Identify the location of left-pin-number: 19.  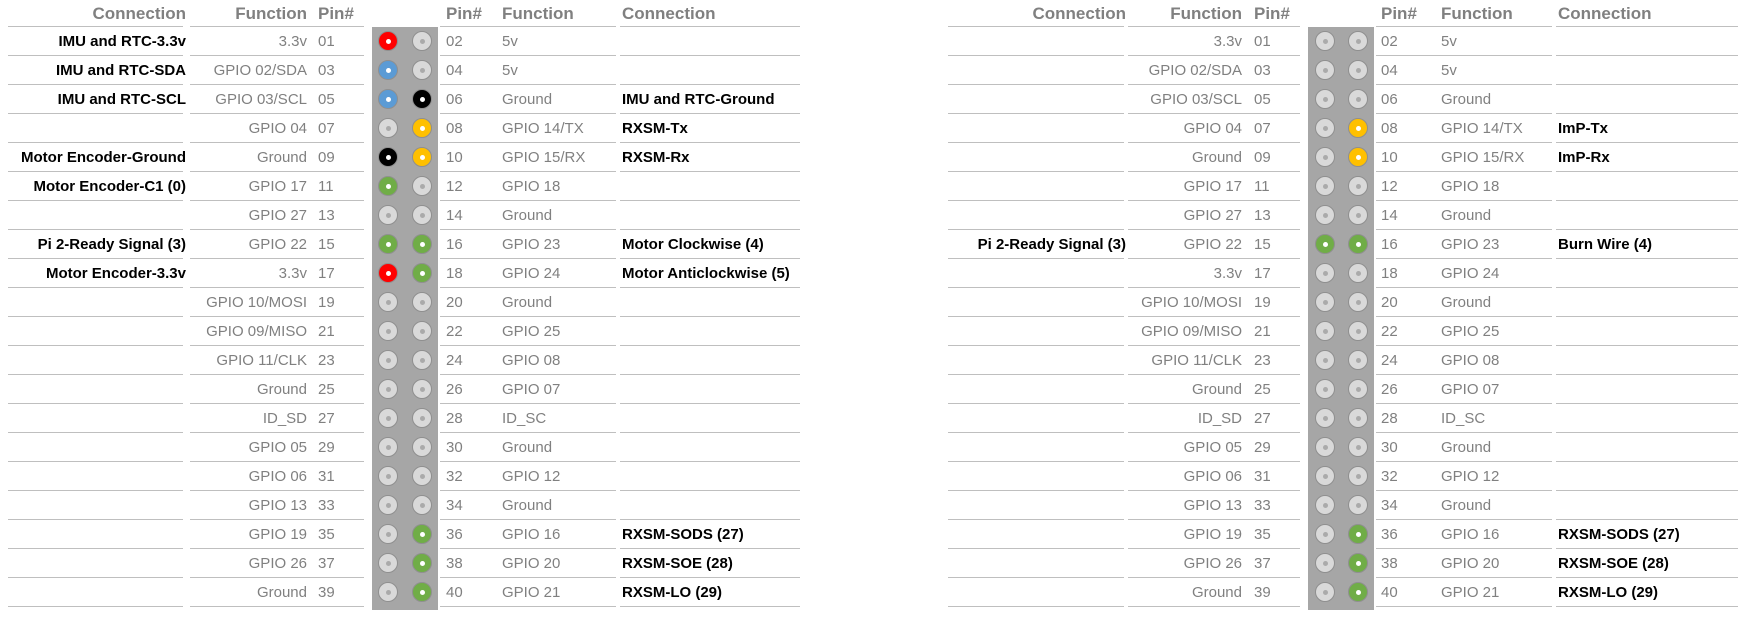
(1262, 302).